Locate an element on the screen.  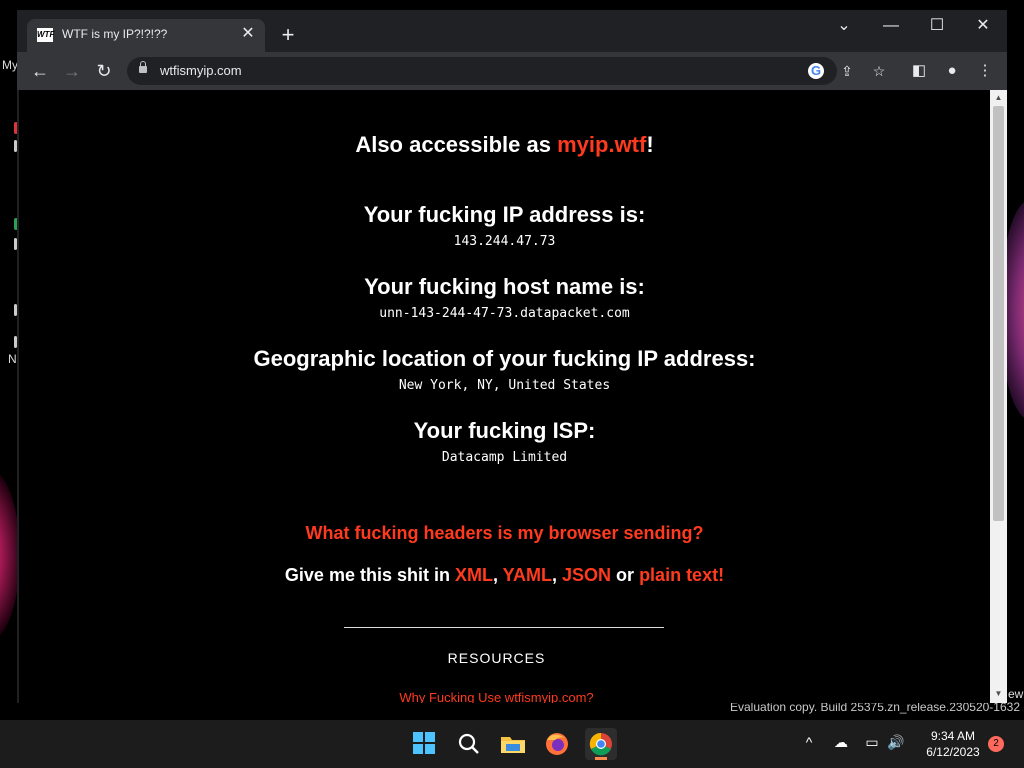
desktop-icon-label-fragment: My is located at coordinates (10, 65).